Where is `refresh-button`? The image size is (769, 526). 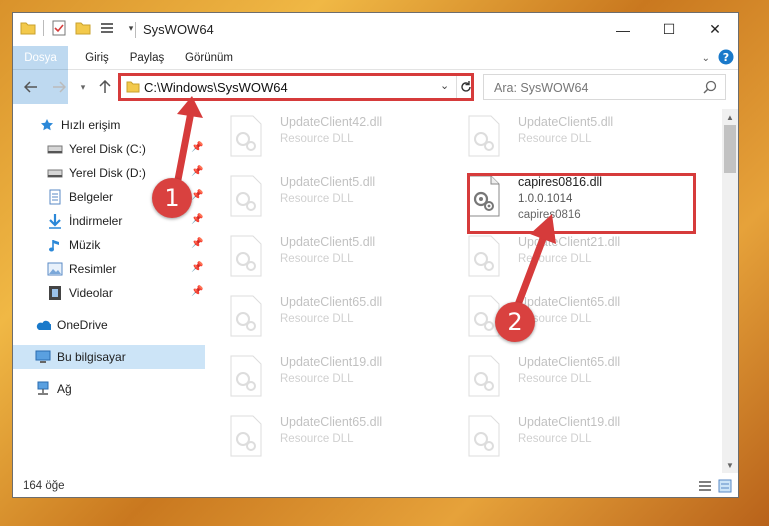 refresh-button is located at coordinates (465, 87).